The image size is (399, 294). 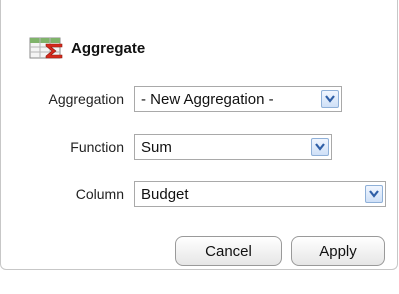 What do you see at coordinates (165, 194) in the screenshot?
I see `column-value: Budget` at bounding box center [165, 194].